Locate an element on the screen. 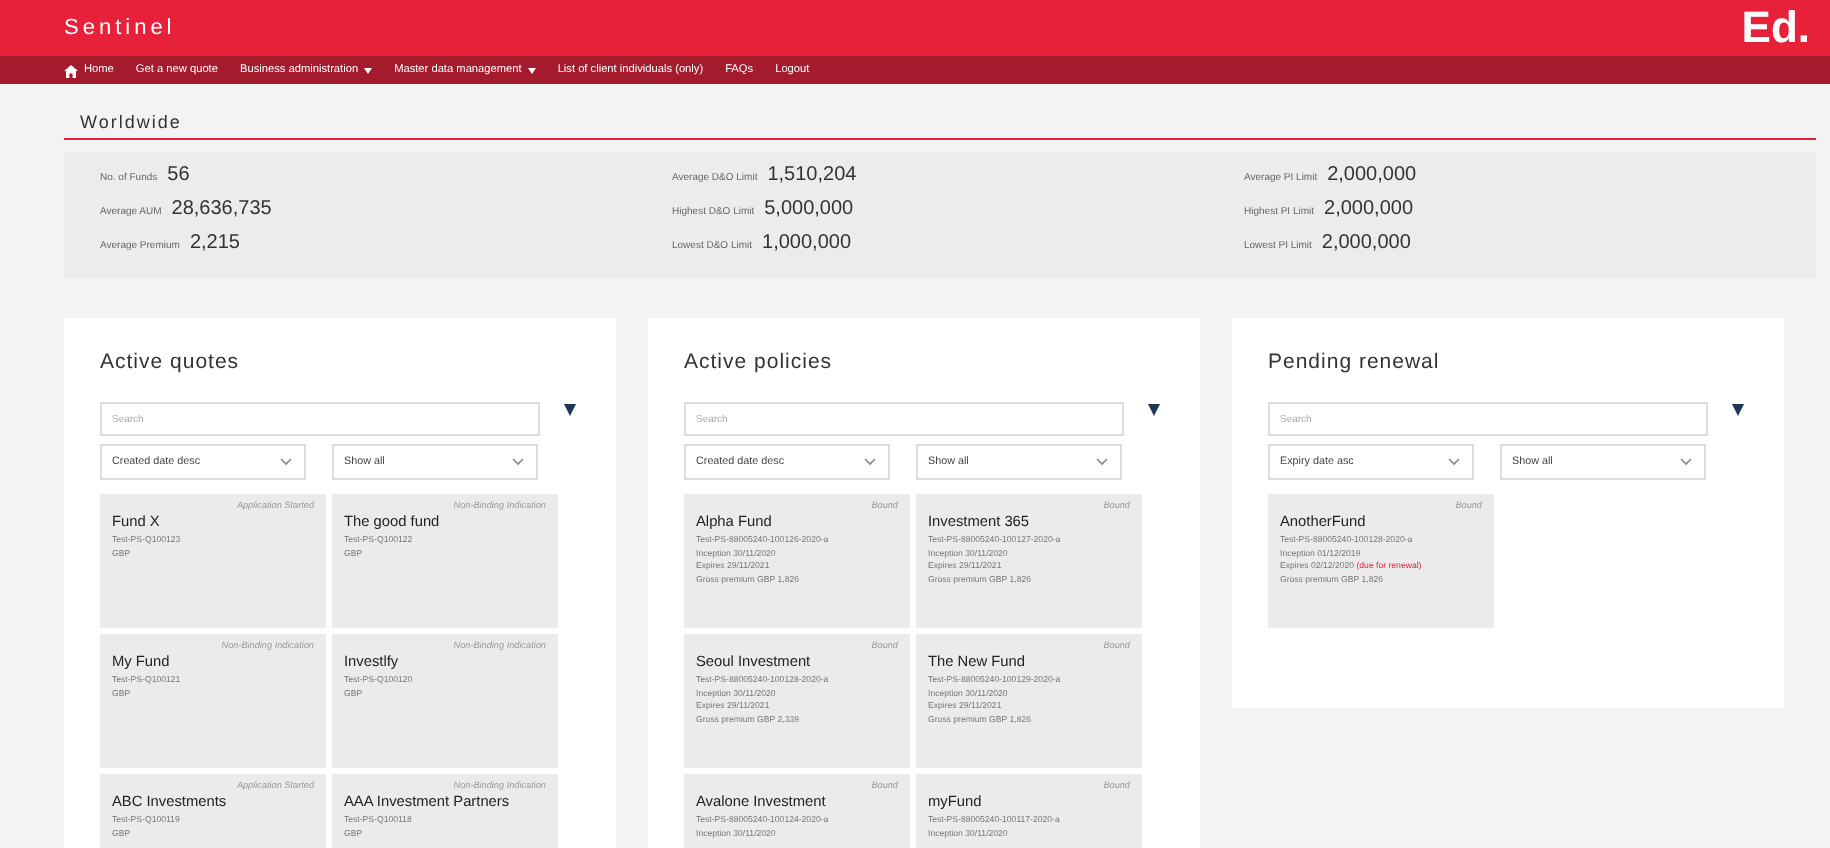  section-title: Worldwide is located at coordinates (940, 126).